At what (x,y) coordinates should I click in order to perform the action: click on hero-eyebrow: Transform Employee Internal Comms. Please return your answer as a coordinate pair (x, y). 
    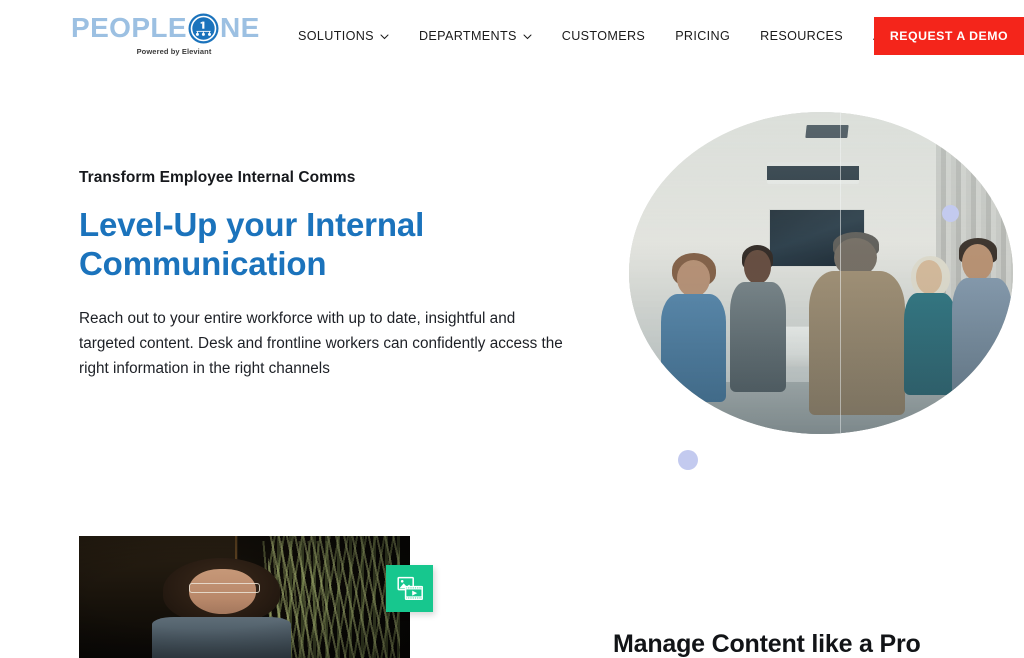
    Looking at the image, I should click on (217, 177).